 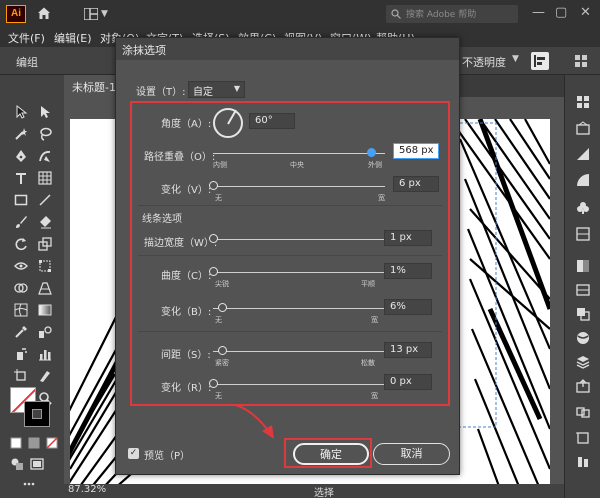 I want to click on cancel-button: 取消, so click(x=411, y=454).